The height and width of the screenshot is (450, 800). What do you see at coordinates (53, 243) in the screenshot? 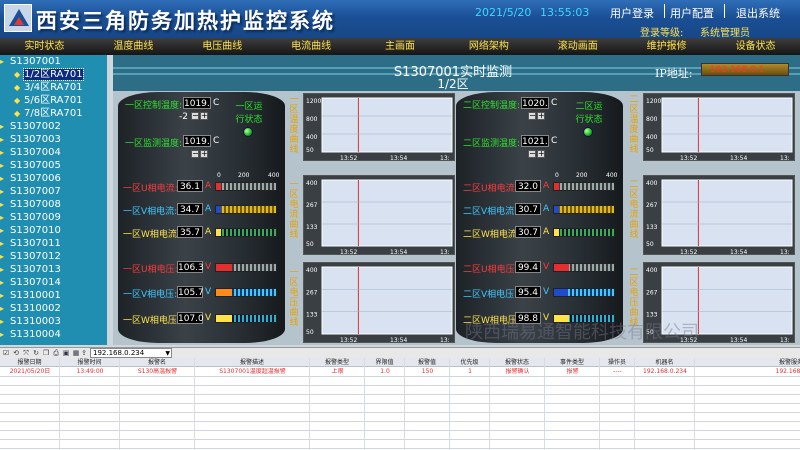
I see `tree-node: ▸ S1307011` at bounding box center [53, 243].